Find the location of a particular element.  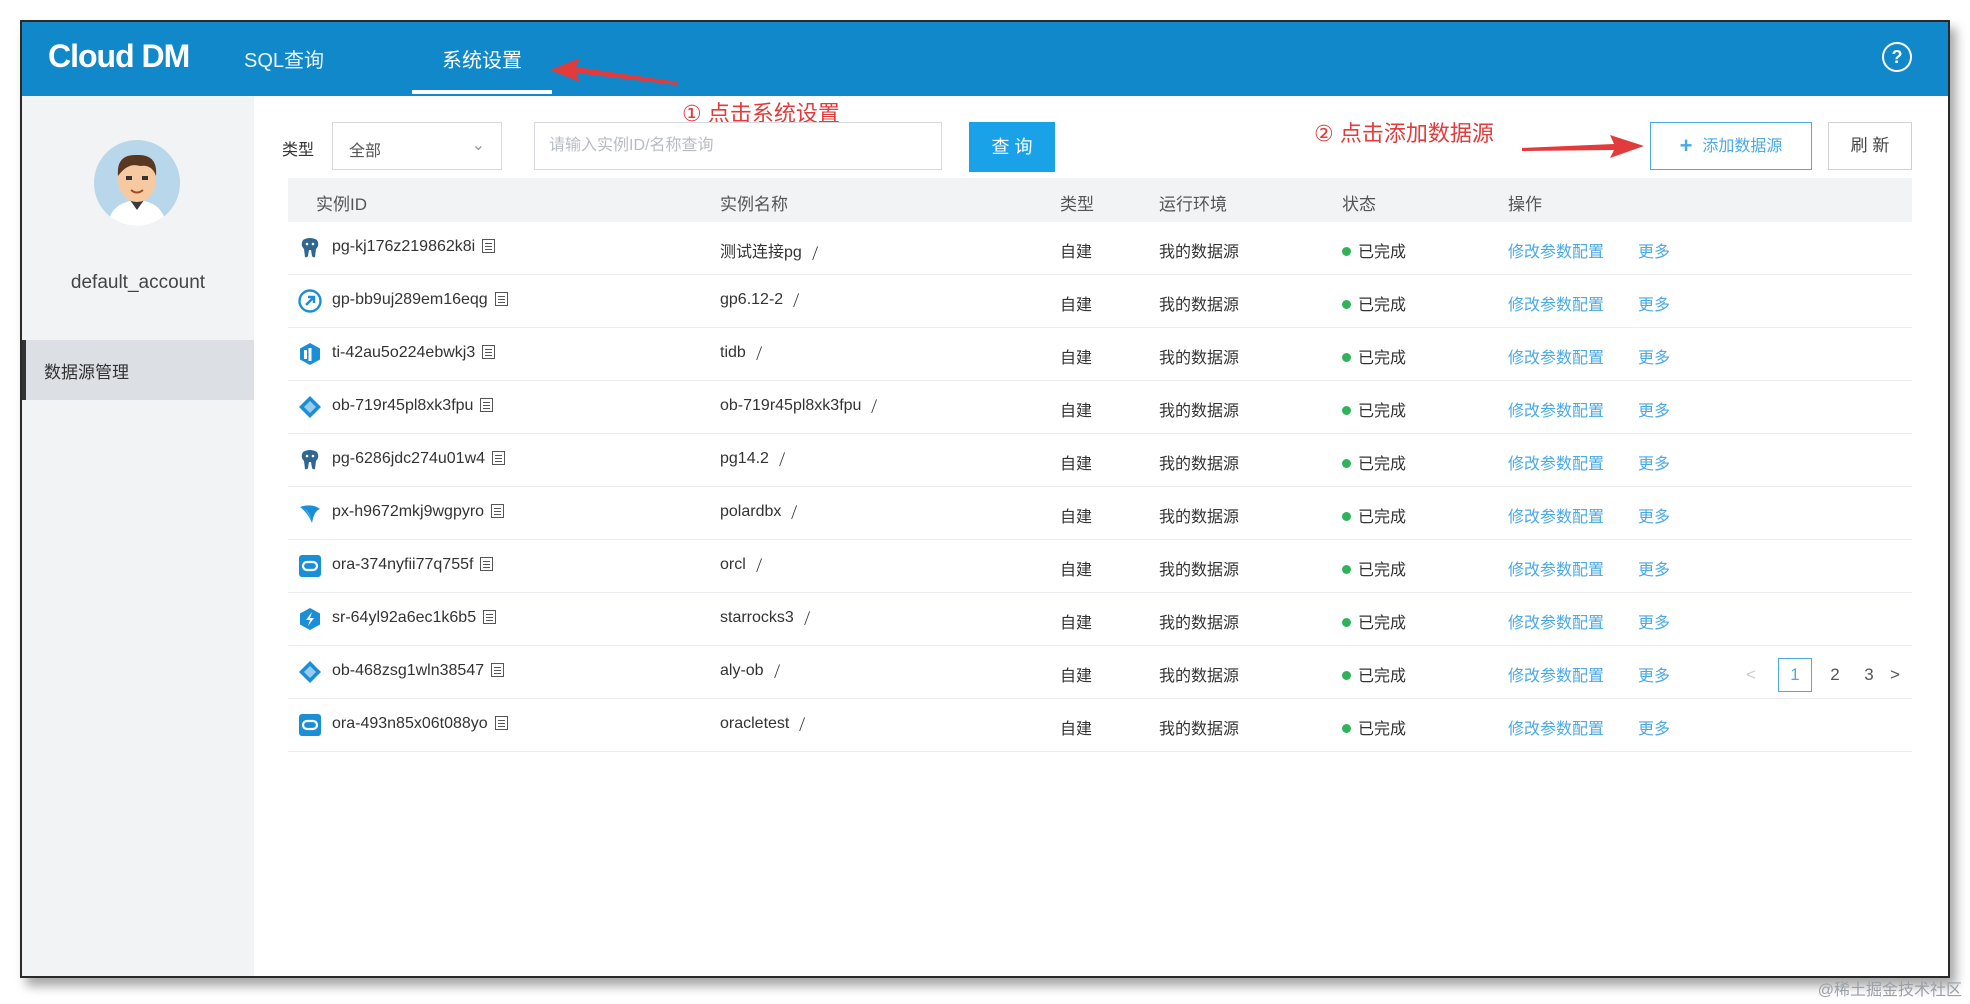

instance-name-cell: 测试连接pg │ is located at coordinates (771, 250).